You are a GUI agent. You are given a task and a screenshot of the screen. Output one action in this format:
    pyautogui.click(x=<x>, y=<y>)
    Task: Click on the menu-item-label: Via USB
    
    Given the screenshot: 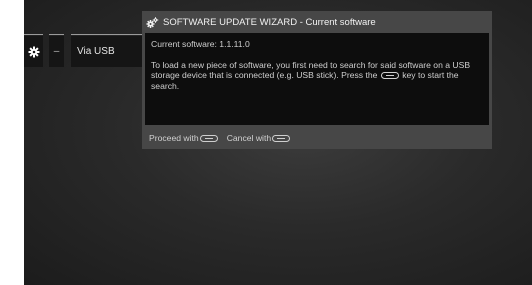 What is the action you would take?
    pyautogui.click(x=96, y=51)
    